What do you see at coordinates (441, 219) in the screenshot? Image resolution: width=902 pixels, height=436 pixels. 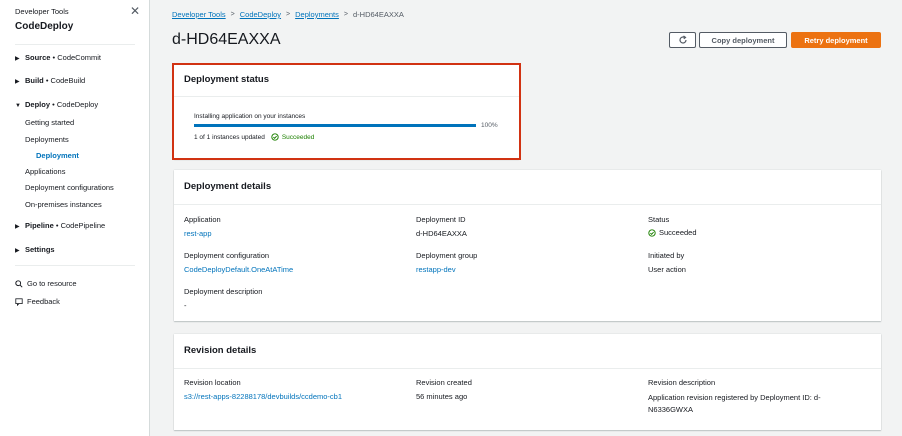 I see `deployment-id-label: Deployment ID` at bounding box center [441, 219].